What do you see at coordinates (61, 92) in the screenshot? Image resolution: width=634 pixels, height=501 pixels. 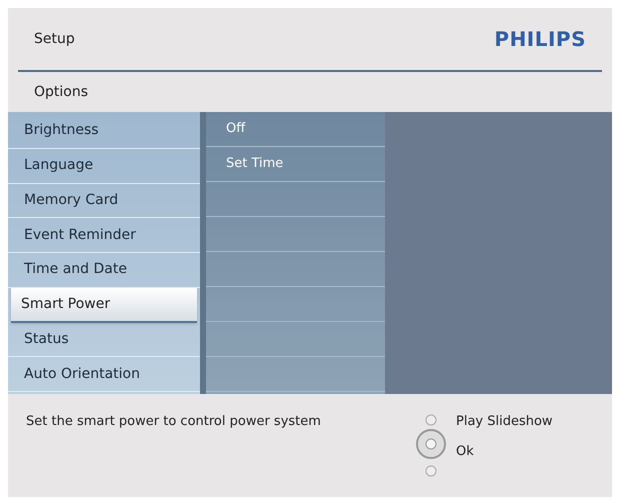 I see `section-title: Options` at bounding box center [61, 92].